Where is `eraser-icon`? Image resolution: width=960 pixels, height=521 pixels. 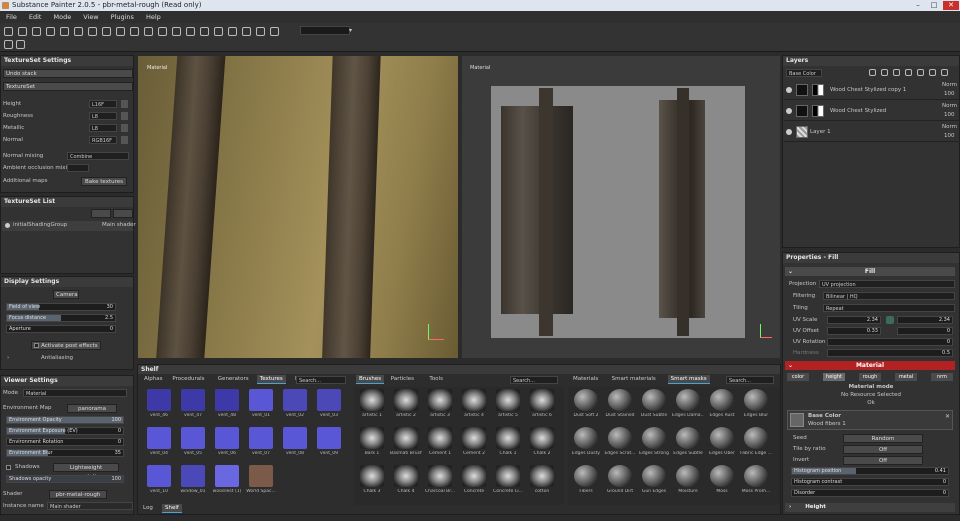
eraser-icon is located at coordinates (36, 31).